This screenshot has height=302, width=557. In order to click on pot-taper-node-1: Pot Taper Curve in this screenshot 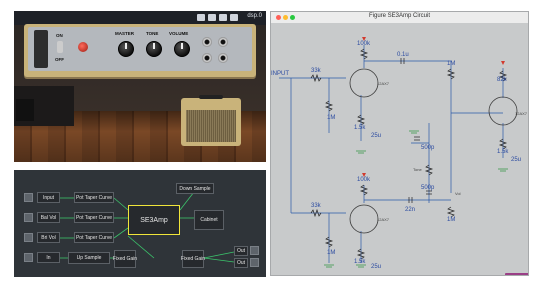, I will do `click(94, 197)`.